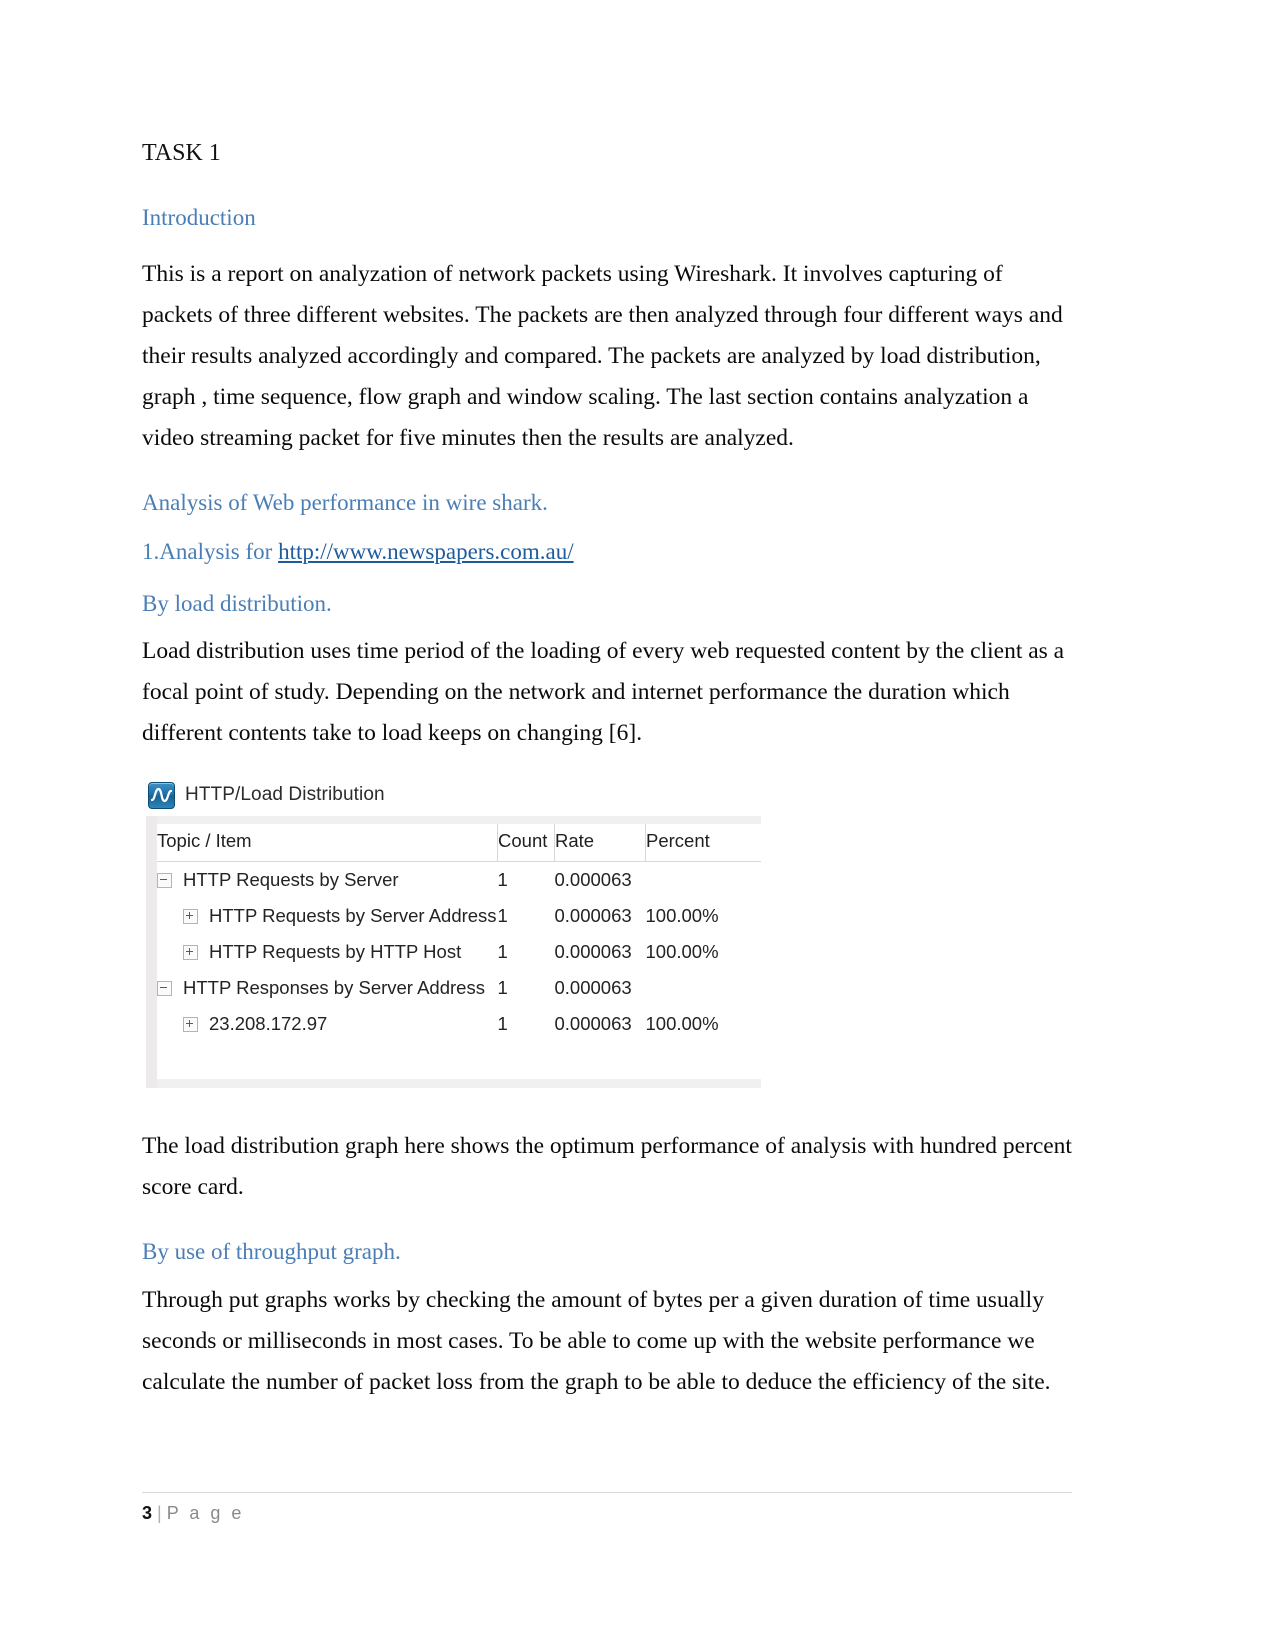 The height and width of the screenshot is (1650, 1275). I want to click on row-topic-label: HTTP Responses by Server Address, so click(334, 988).